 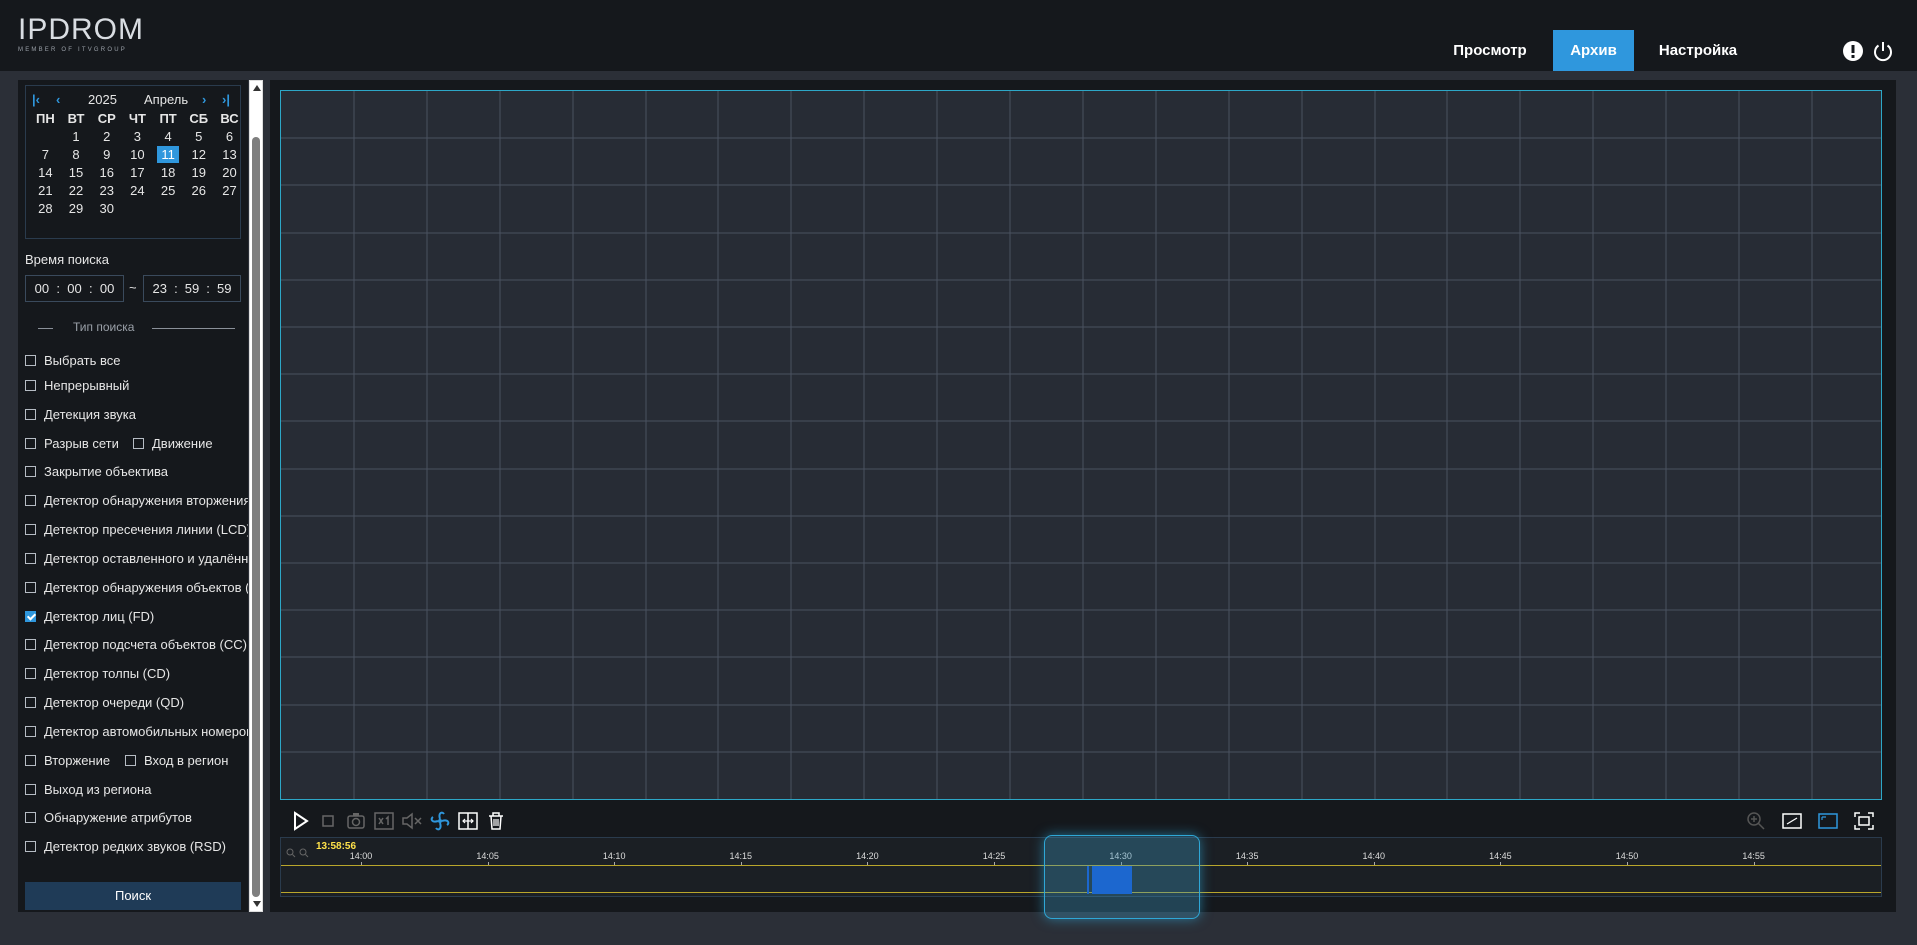 What do you see at coordinates (136, 387) in the screenshot?
I see `search-type-option: Непрерывный` at bounding box center [136, 387].